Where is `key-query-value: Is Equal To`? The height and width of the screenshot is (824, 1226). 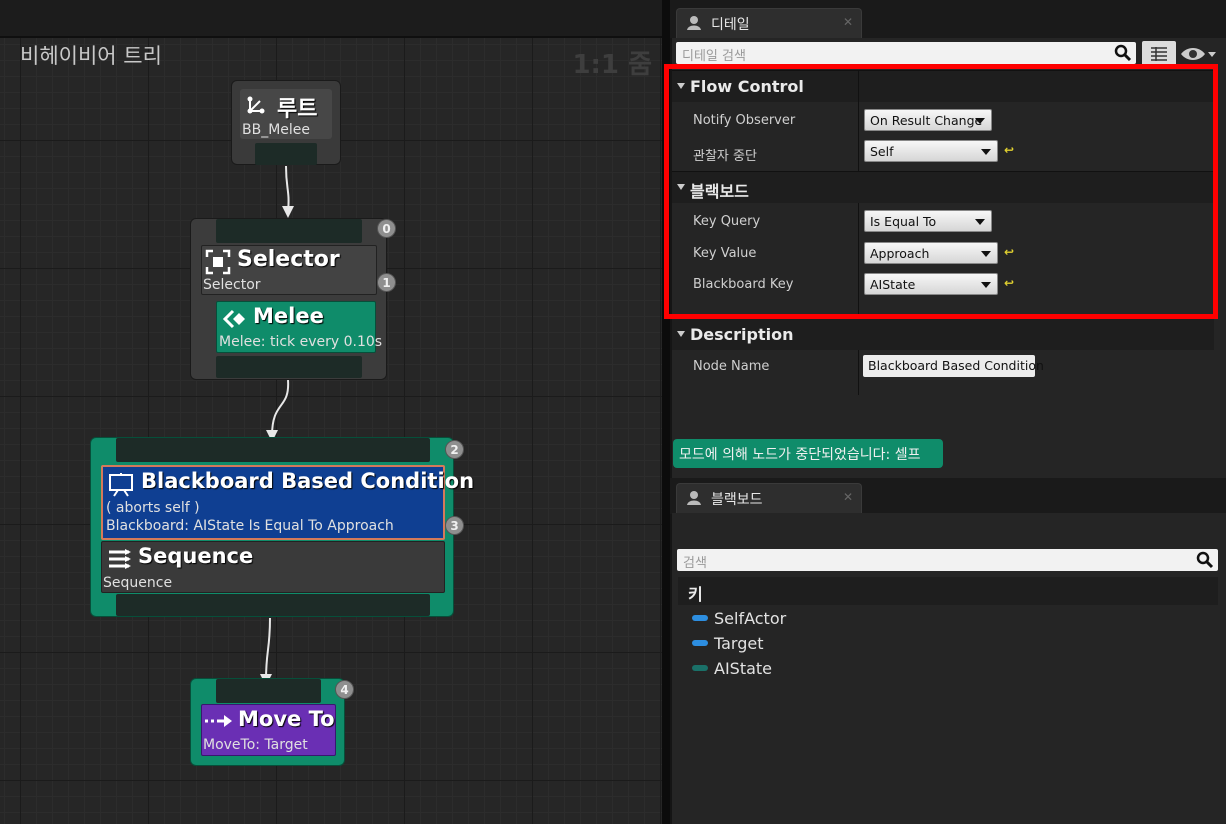
key-query-value: Is Equal To is located at coordinates (903, 221).